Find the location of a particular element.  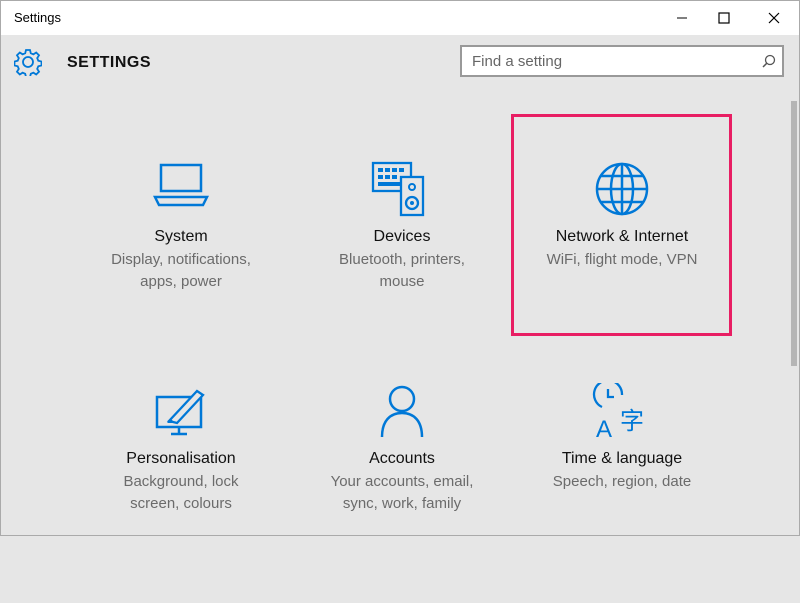

close-icon is located at coordinates (774, 18).